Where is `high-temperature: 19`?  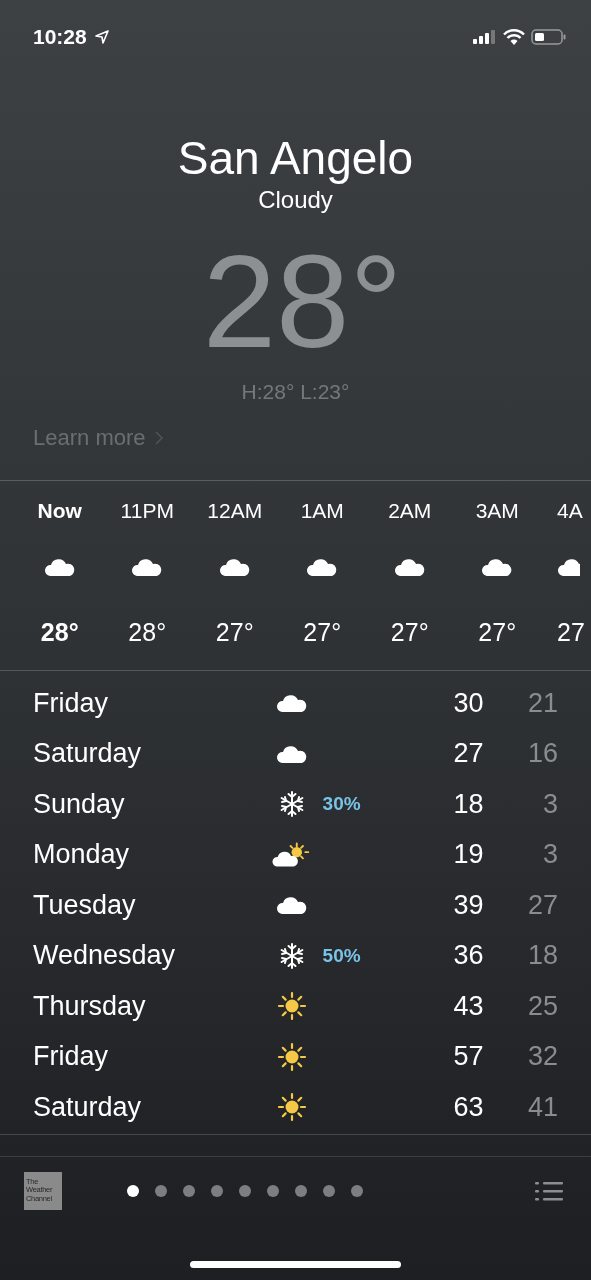 high-temperature: 19 is located at coordinates (468, 855).